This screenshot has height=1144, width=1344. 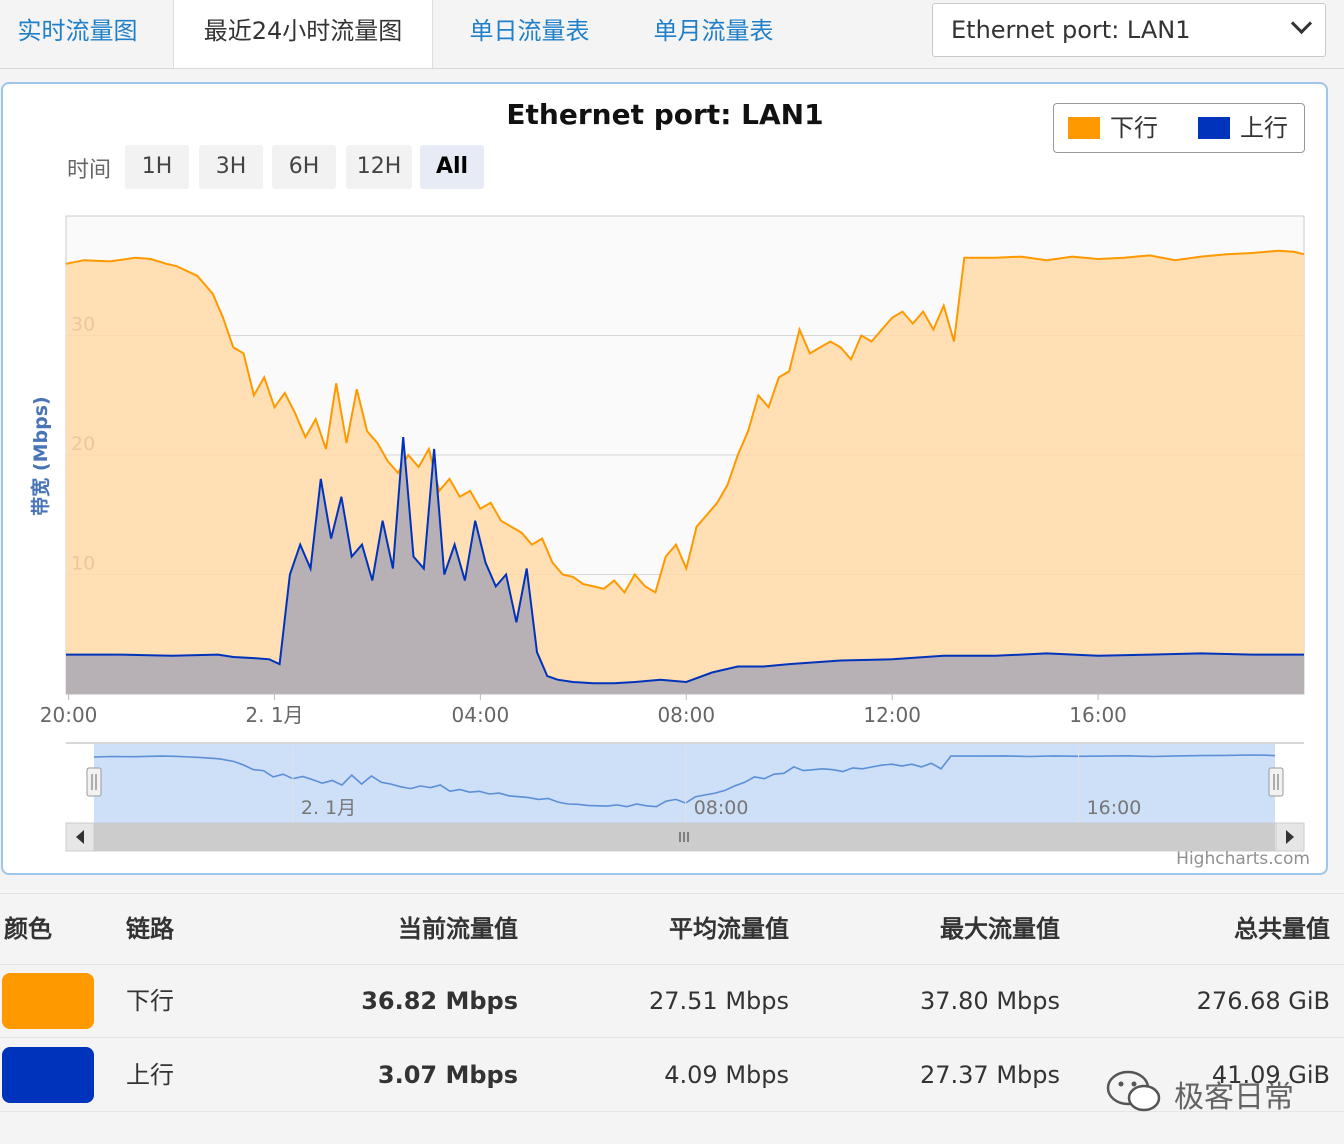 What do you see at coordinates (892, 715) in the screenshot?
I see `x-tick-label: 12:00` at bounding box center [892, 715].